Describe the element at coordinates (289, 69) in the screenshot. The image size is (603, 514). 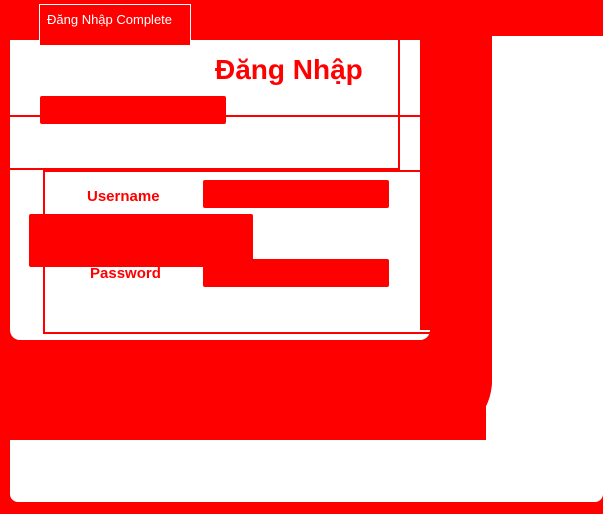
I see `page-title: Đăng Nhập` at that location.